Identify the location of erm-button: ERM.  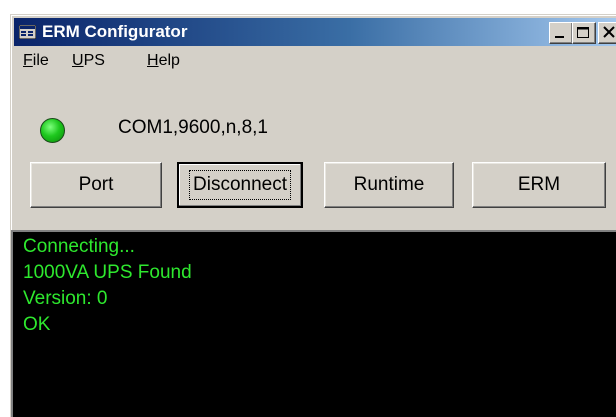
(539, 185).